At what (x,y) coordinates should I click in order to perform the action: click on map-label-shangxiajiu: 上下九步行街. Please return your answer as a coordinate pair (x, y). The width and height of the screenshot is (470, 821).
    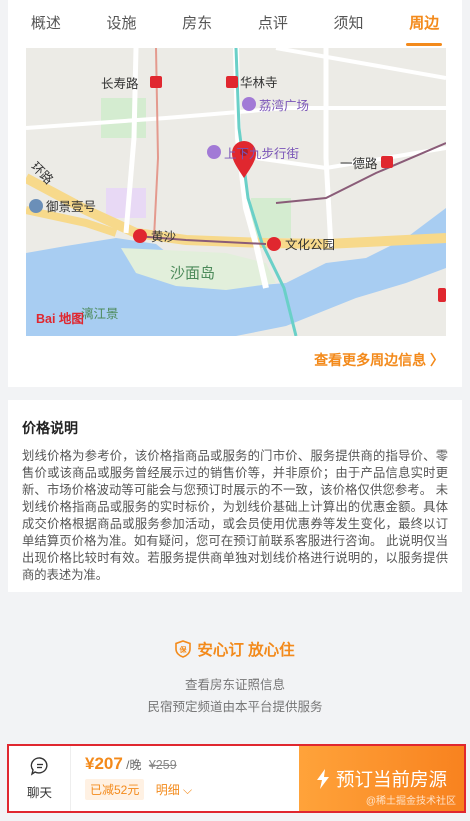
    Looking at the image, I should click on (261, 154).